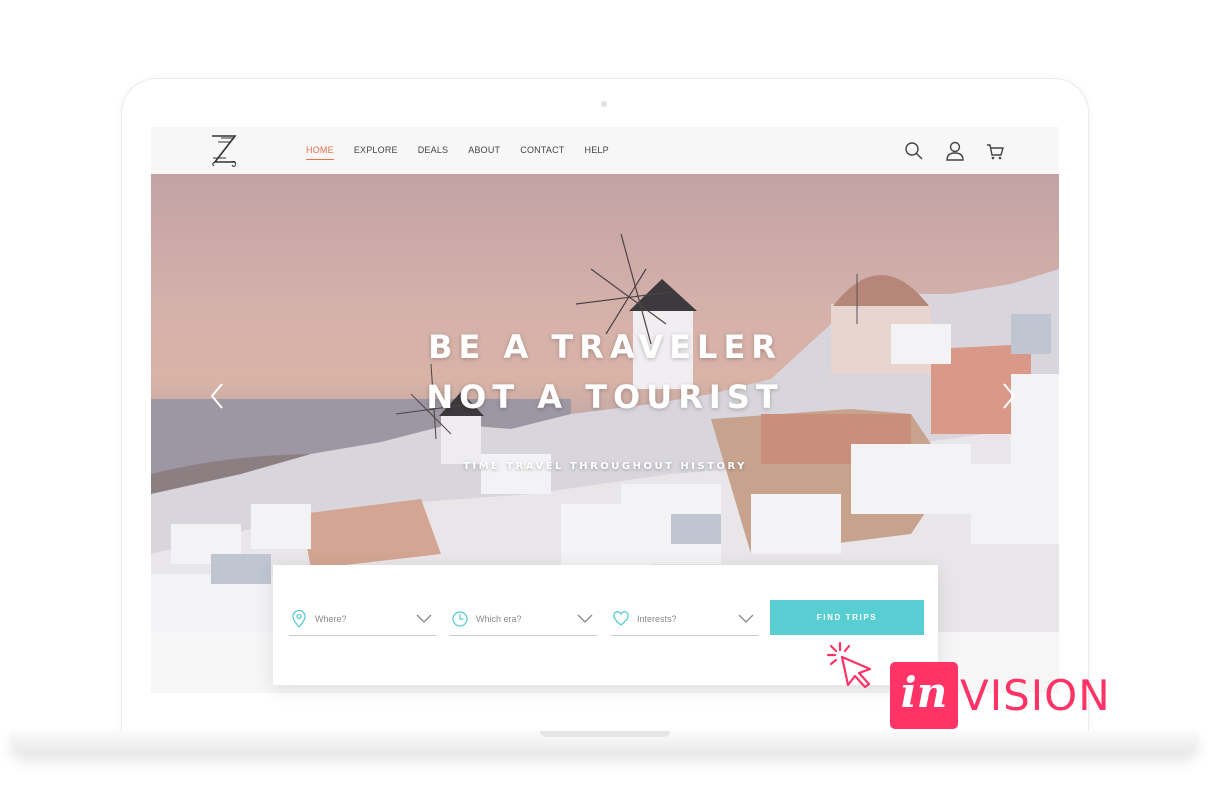 The width and height of the screenshot is (1209, 808). I want to click on invision-logo-box: in, so click(924, 695).